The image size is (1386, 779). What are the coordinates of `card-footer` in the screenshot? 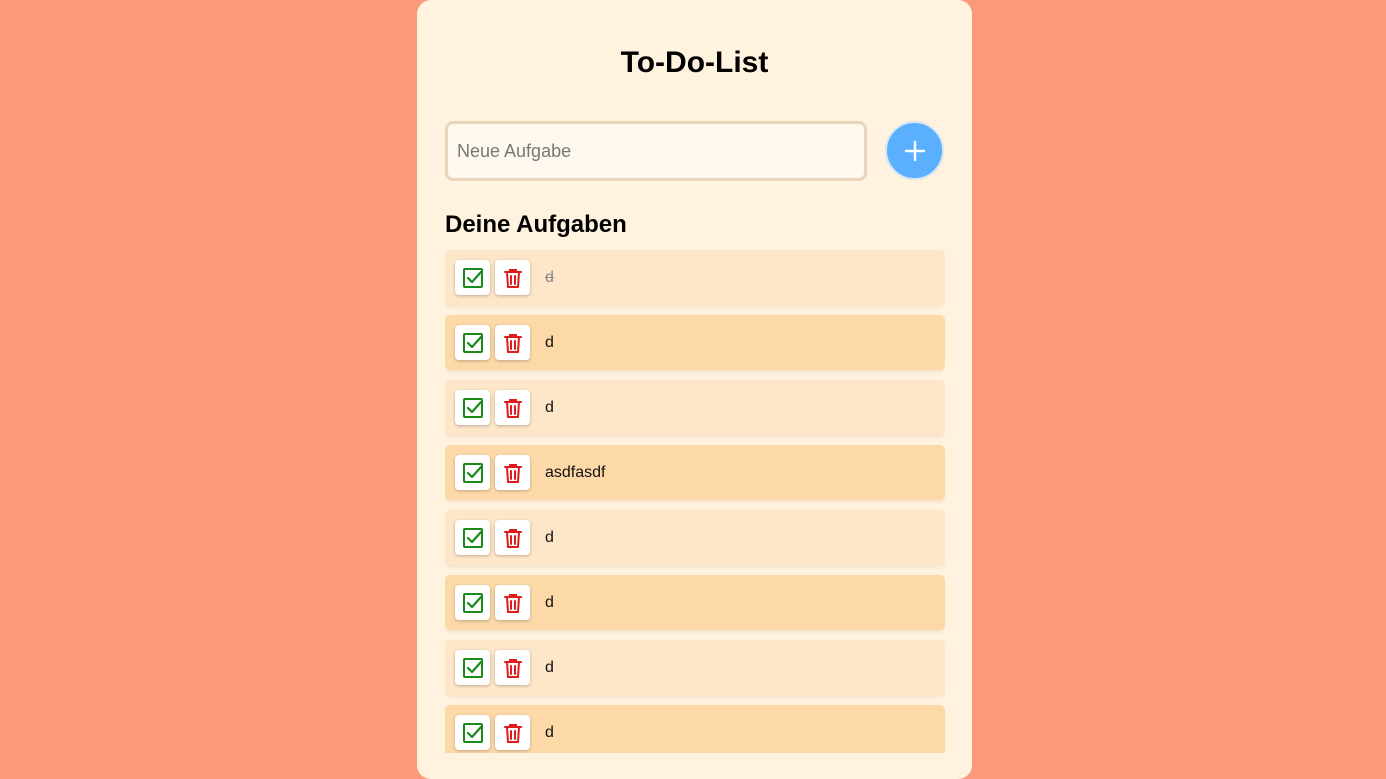 It's located at (694, 766).